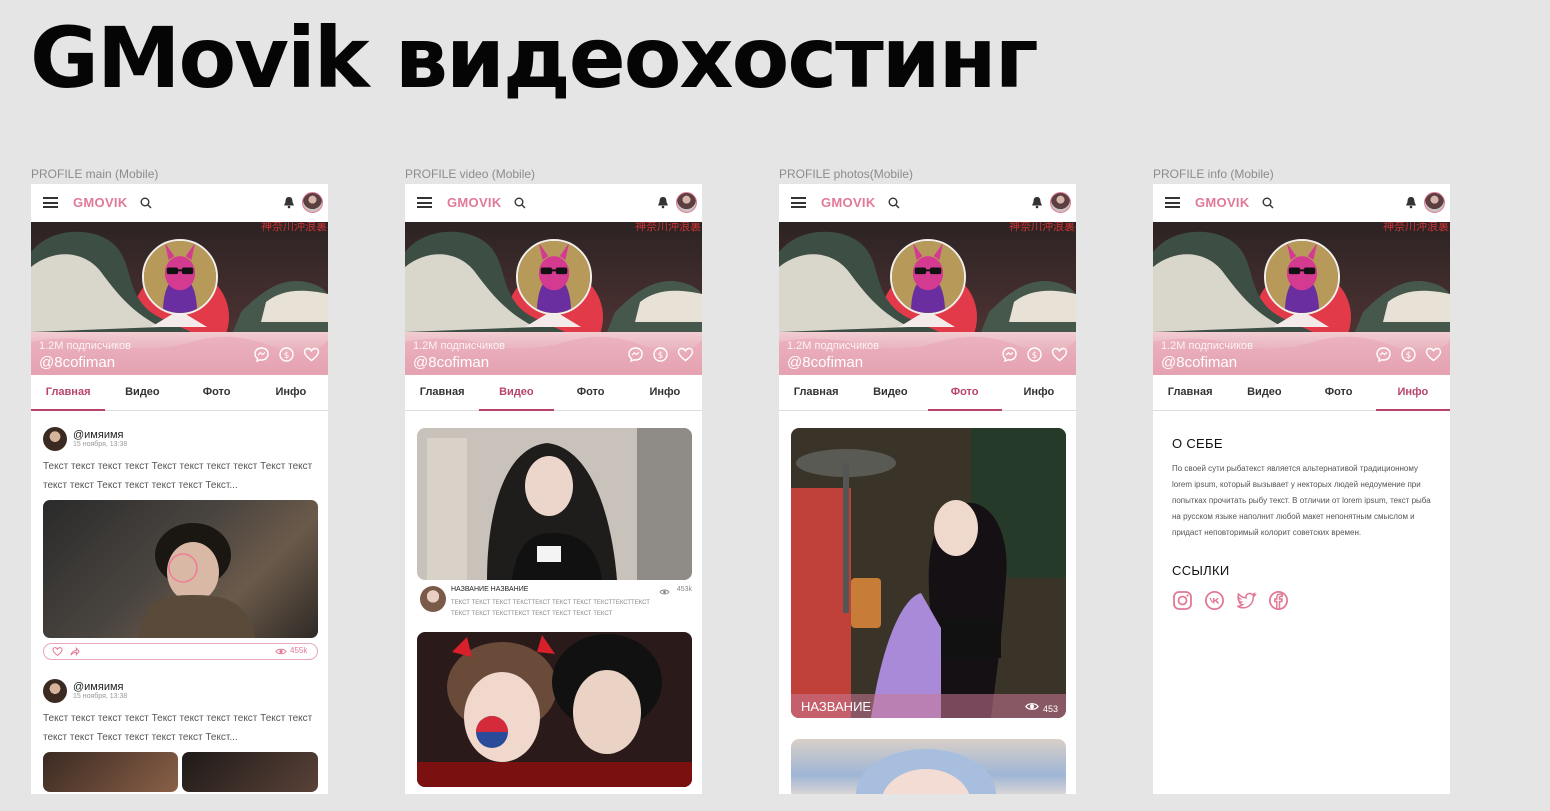  I want to click on facebook-icon, so click(1278, 600).